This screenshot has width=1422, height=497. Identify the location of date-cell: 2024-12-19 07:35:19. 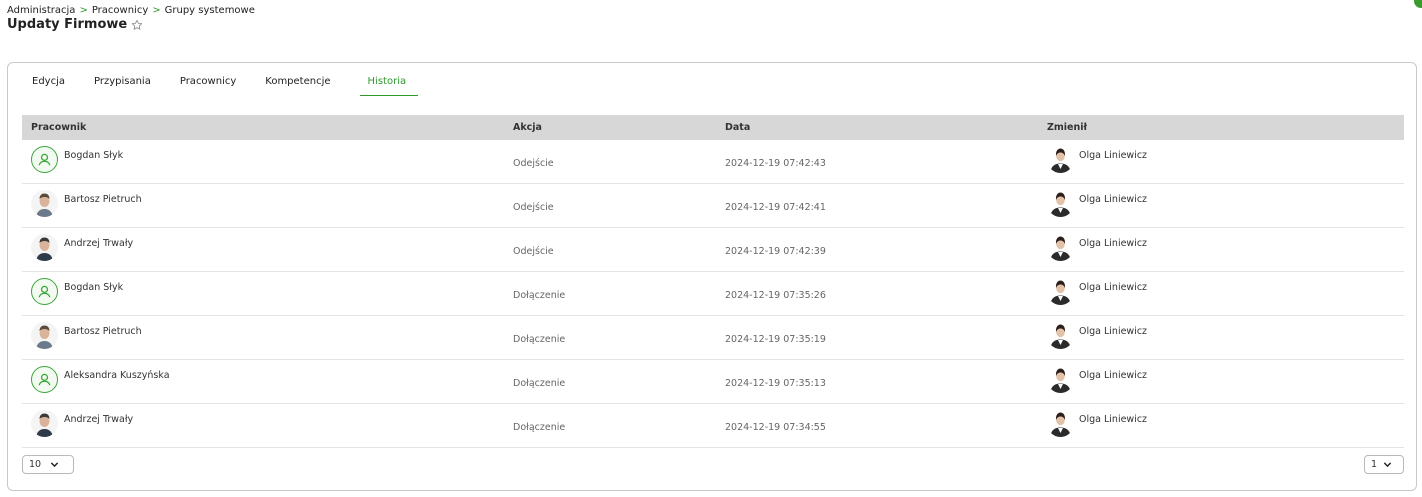
(775, 339).